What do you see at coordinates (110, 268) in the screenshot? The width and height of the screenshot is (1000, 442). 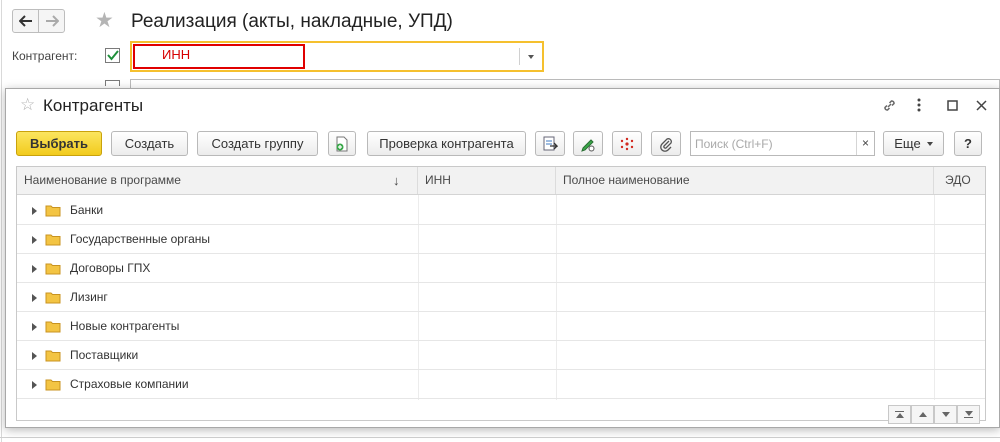 I see `row-name: Договоры ГПХ` at bounding box center [110, 268].